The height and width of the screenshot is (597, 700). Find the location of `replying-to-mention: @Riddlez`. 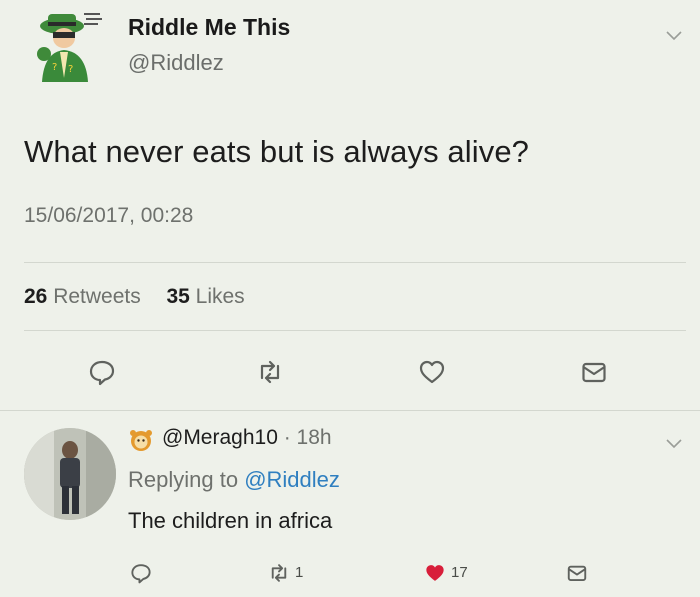

replying-to-mention: @Riddlez is located at coordinates (292, 479).